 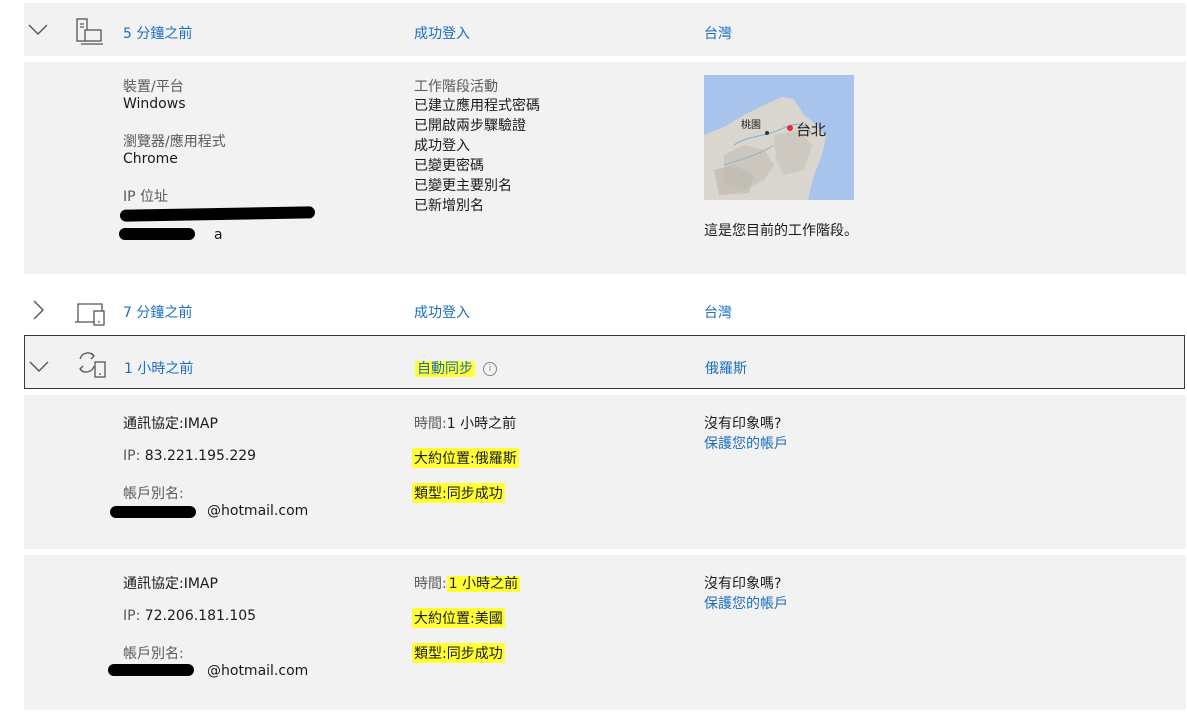 I want to click on chevron-right-icon, so click(x=39, y=310).